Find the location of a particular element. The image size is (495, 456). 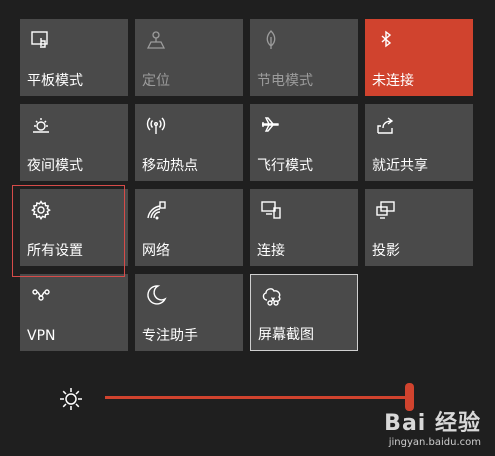

mobile-hotspot-icon is located at coordinates (156, 125).